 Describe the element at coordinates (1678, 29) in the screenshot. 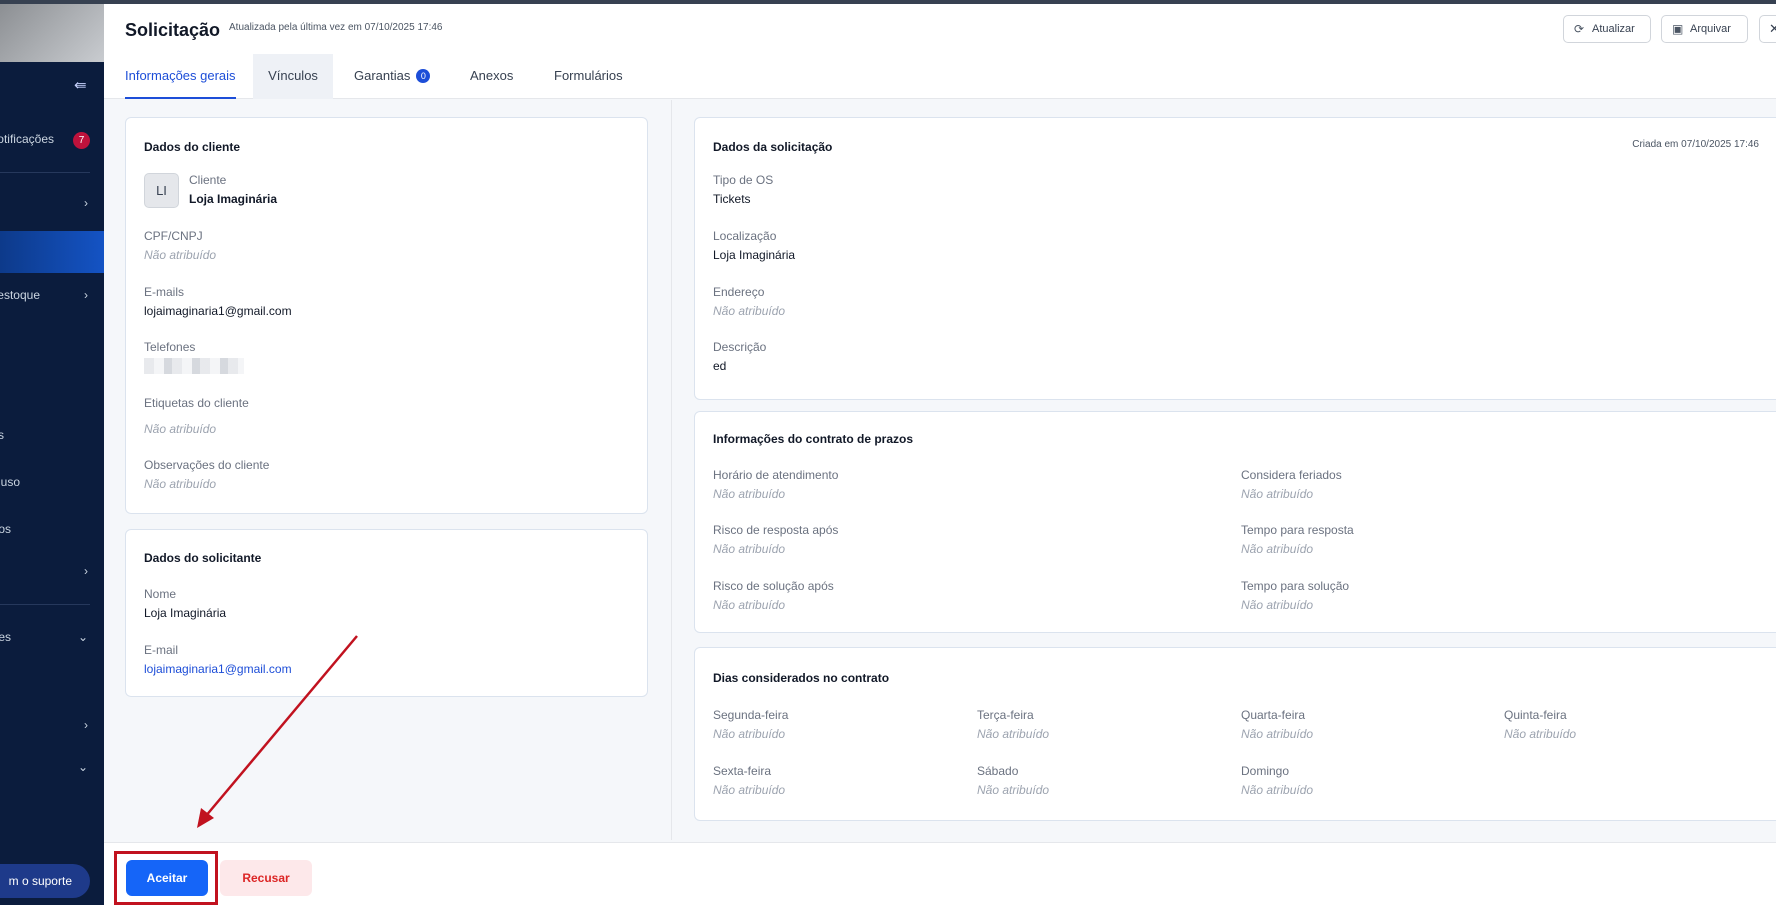

I see `archive-icon: ▣` at that location.